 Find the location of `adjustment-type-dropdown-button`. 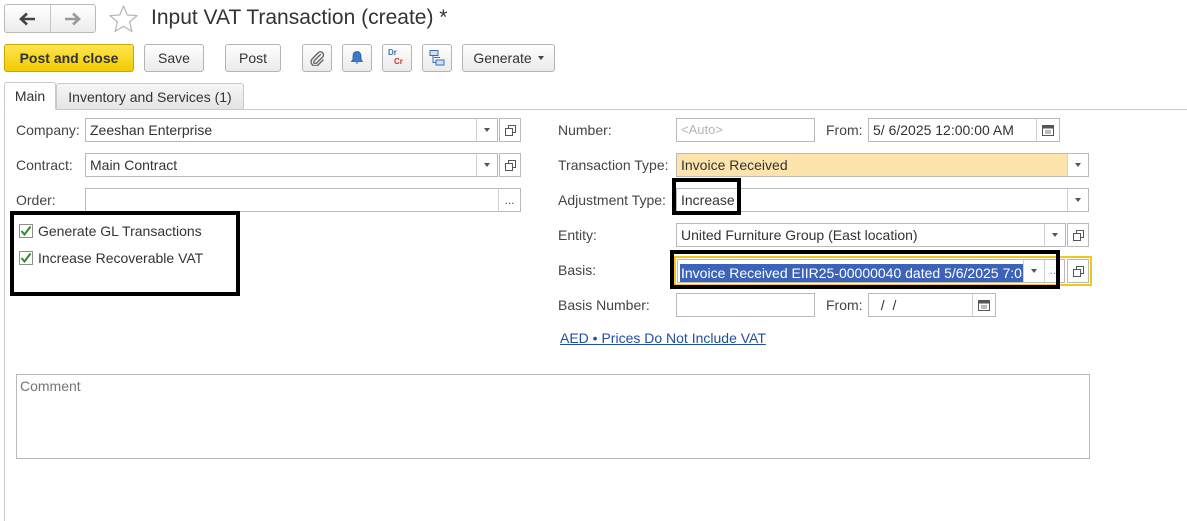

adjustment-type-dropdown-button is located at coordinates (1077, 200).